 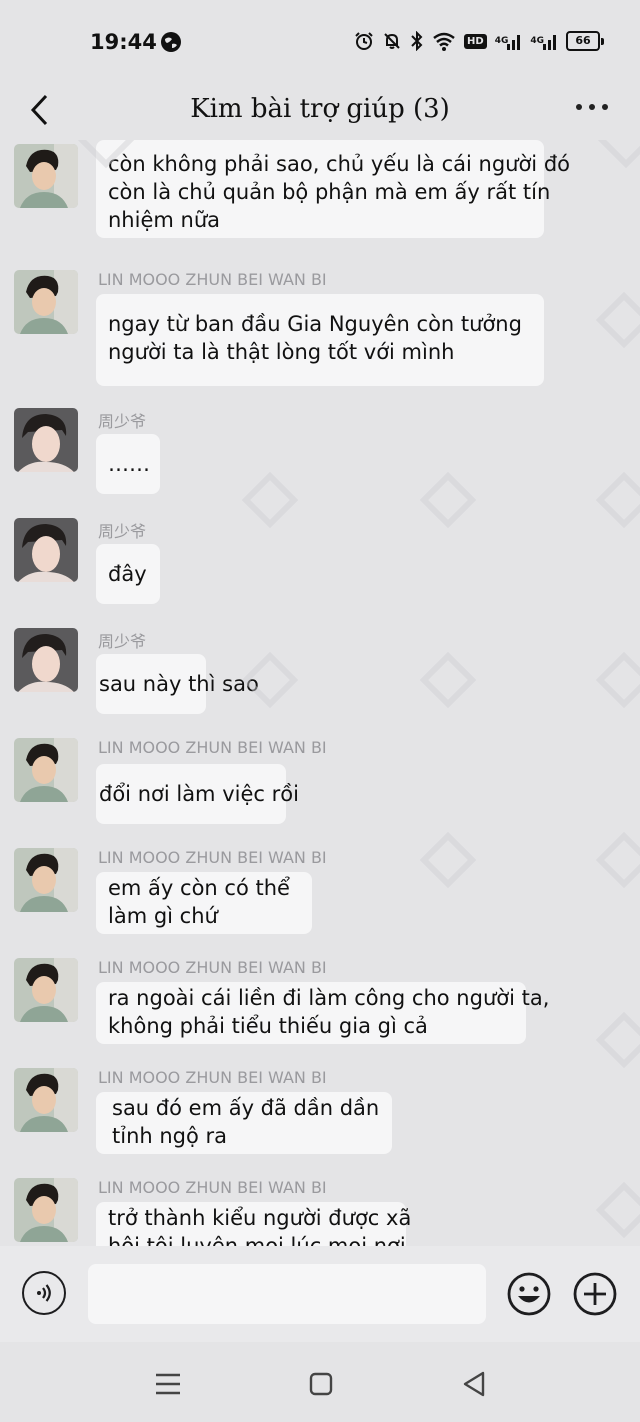 What do you see at coordinates (164, 220) in the screenshot?
I see `message-line: nhiệm nữa` at bounding box center [164, 220].